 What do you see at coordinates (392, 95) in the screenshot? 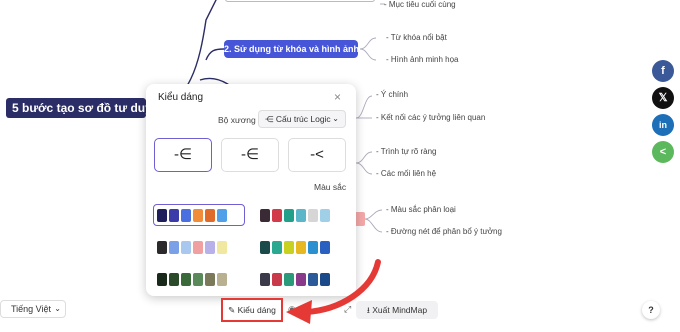
I see `leaf-node: - Ý chính` at bounding box center [392, 95].